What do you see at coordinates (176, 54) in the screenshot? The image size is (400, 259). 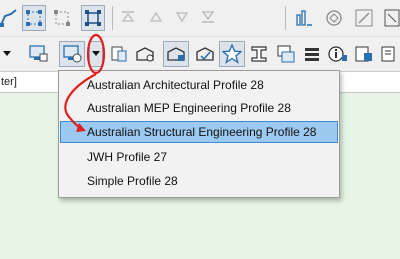 I see `renovation-filter-icon` at bounding box center [176, 54].